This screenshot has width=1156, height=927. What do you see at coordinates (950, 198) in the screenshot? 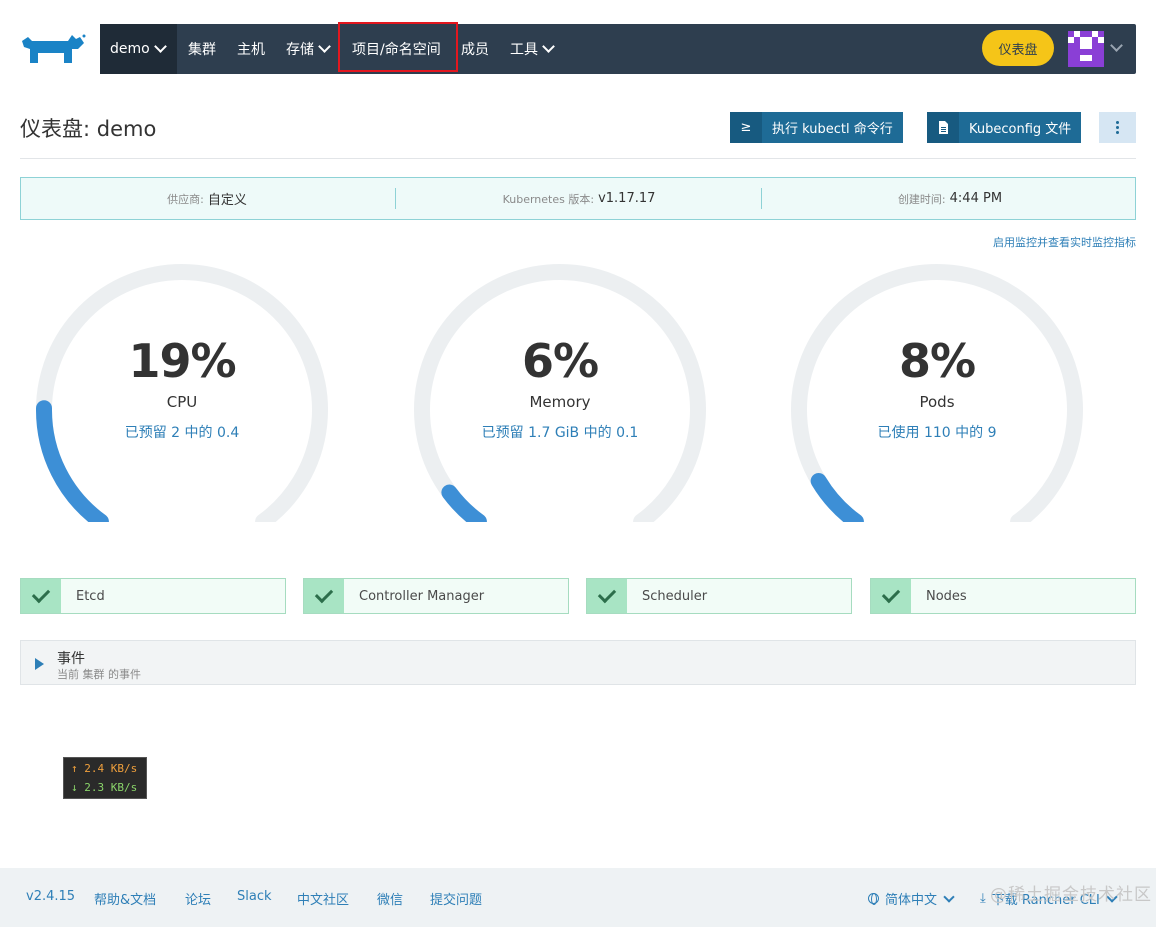
I see `created-time-info: 创建时间: 4:44 PM` at bounding box center [950, 198].